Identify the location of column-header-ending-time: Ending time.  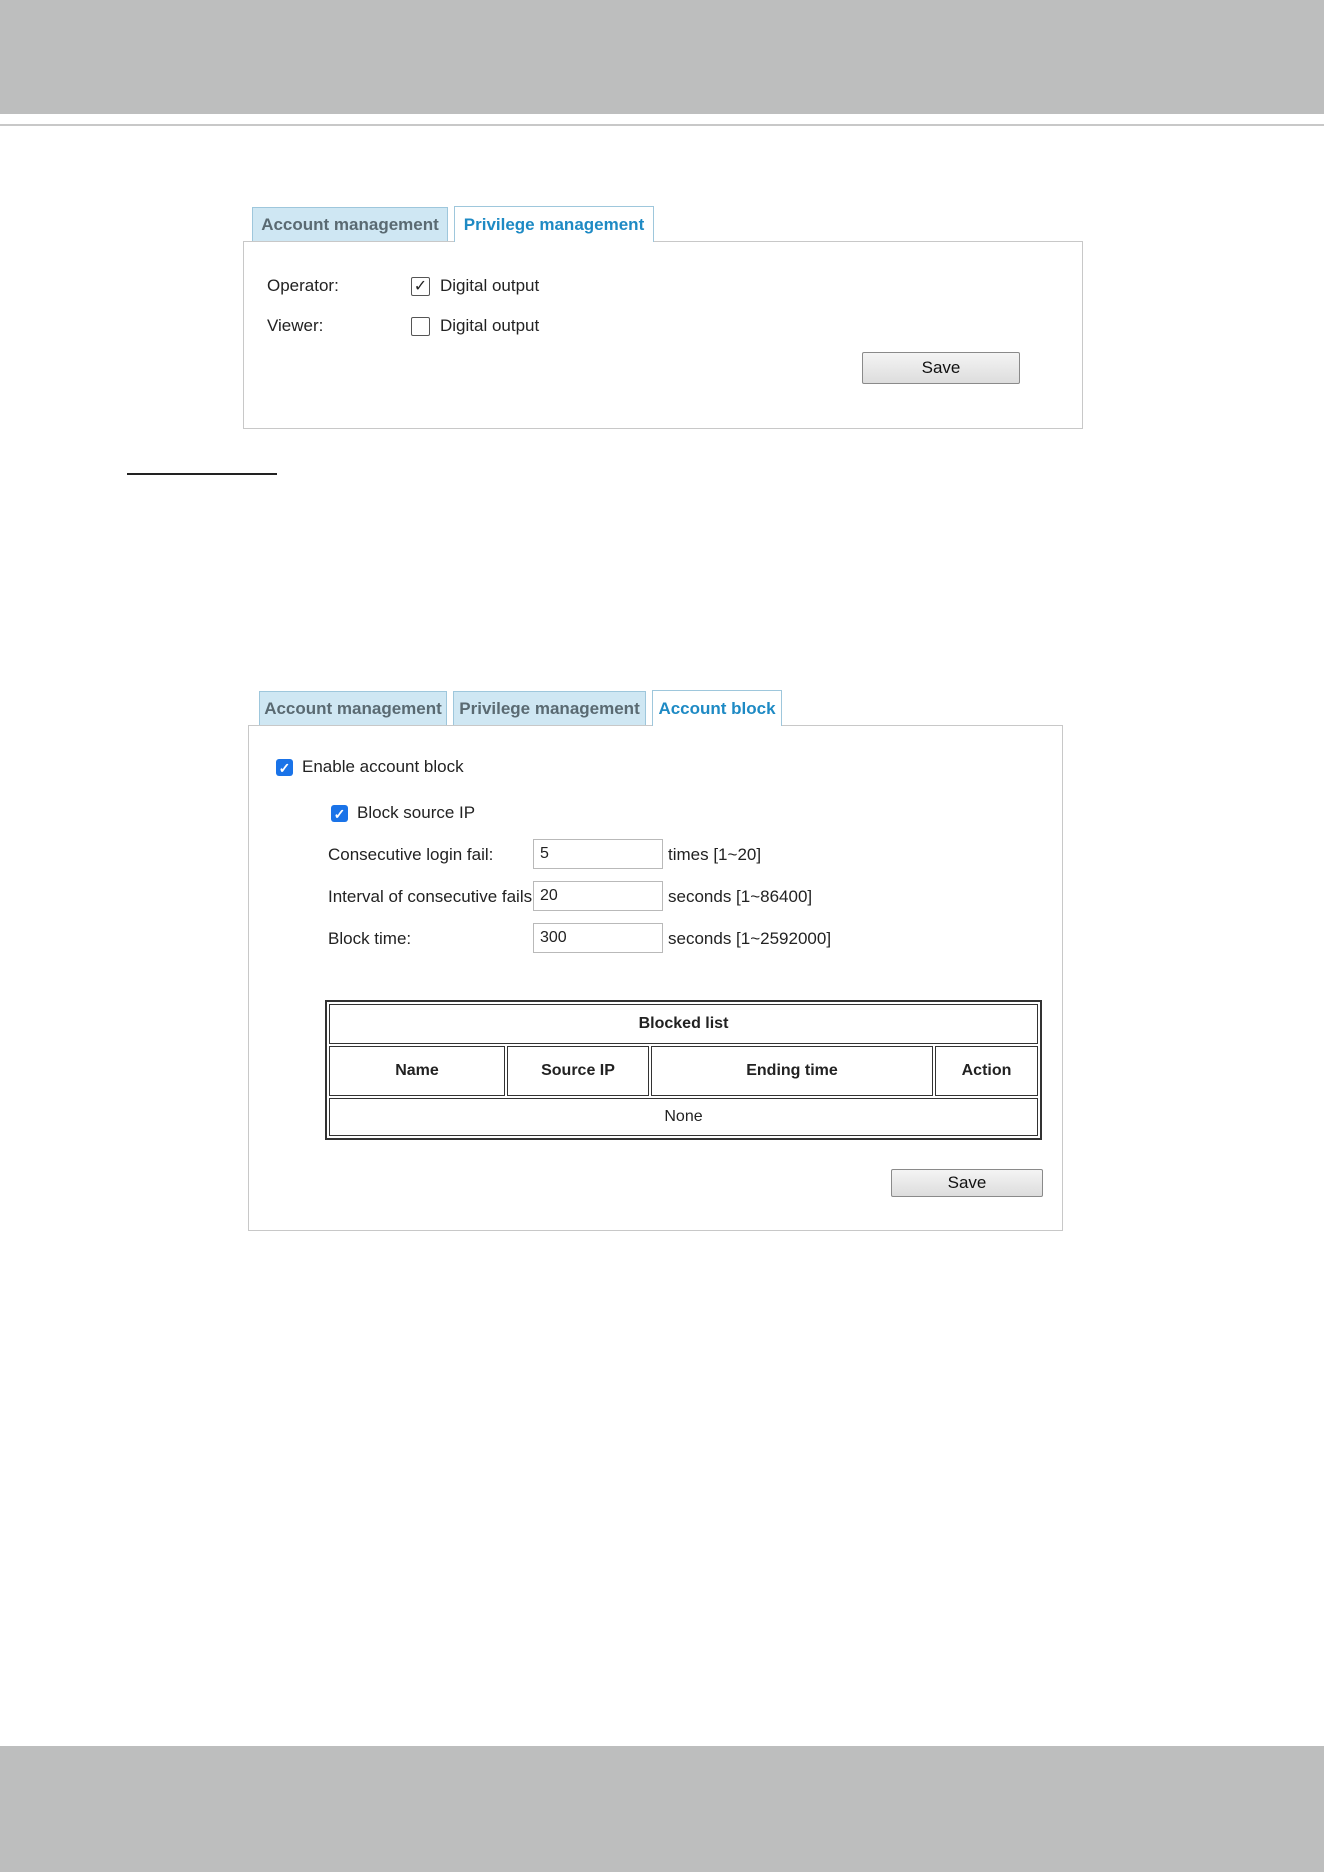
(792, 1071).